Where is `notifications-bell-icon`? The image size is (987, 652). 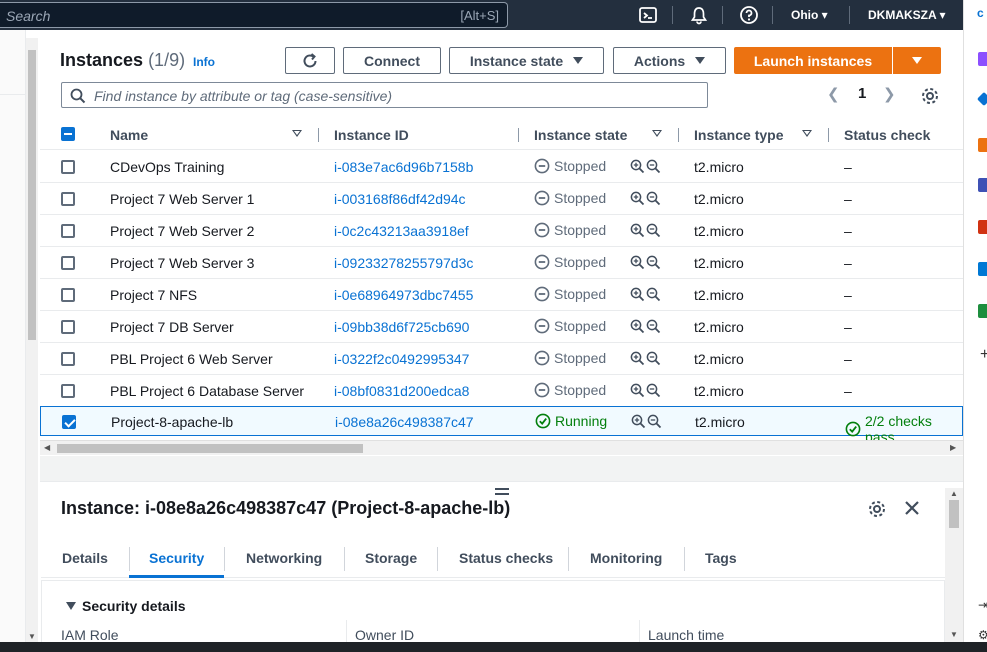 notifications-bell-icon is located at coordinates (699, 15).